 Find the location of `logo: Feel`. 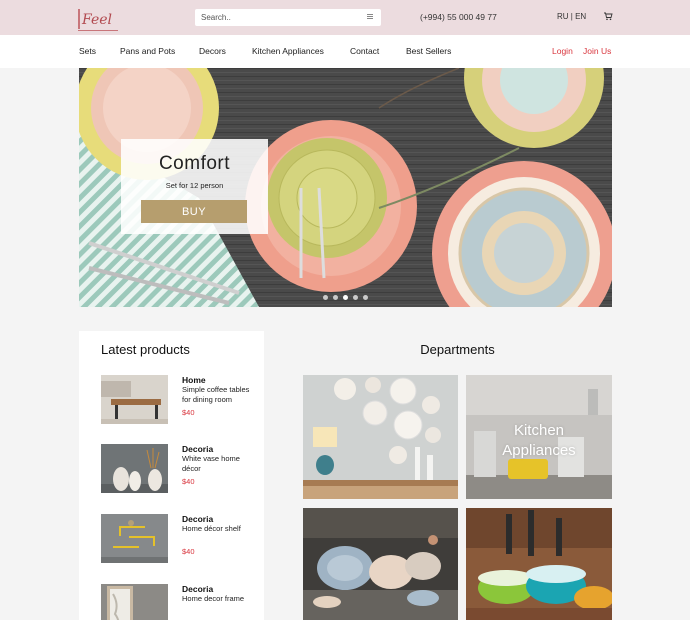

logo: Feel is located at coordinates (98, 18).